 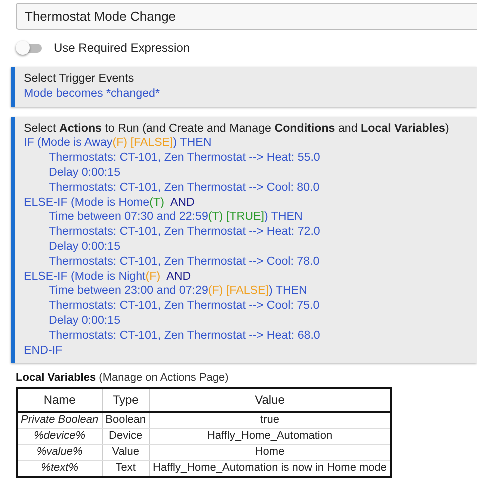 I want to click on code-line: Time between 23:00 and 07:29(F) [FALSE]) THEN, so click(x=178, y=292).